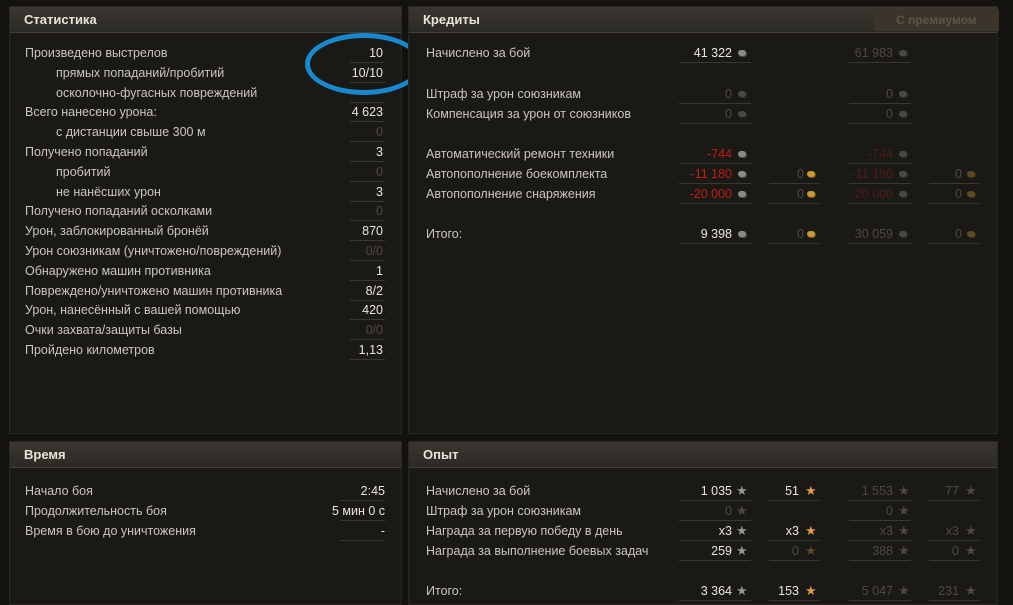  I want to click on credit-row: Компенсация за урон от союзников 0 0, so click(704, 114).